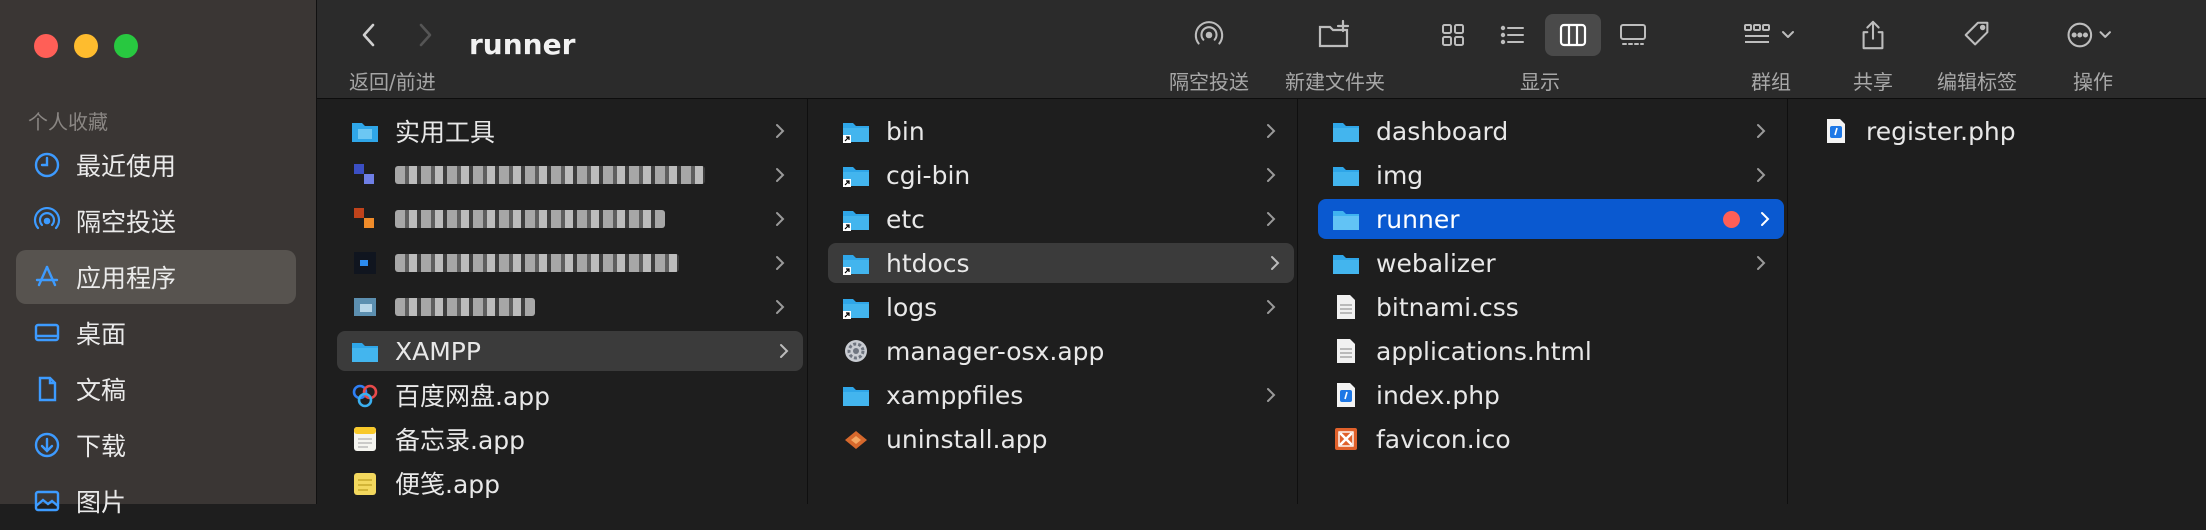  Describe the element at coordinates (156, 277) in the screenshot. I see `sidebar-item-applications: 应用程序` at that location.